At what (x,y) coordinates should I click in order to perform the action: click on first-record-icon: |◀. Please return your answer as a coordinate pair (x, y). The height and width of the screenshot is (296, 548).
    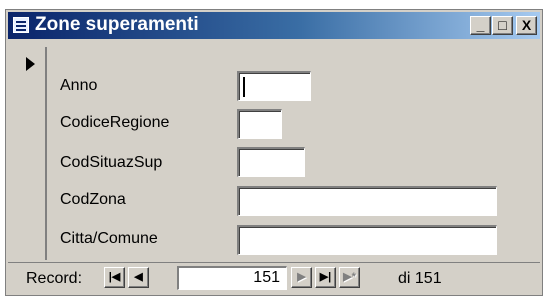
    Looking at the image, I should click on (114, 277).